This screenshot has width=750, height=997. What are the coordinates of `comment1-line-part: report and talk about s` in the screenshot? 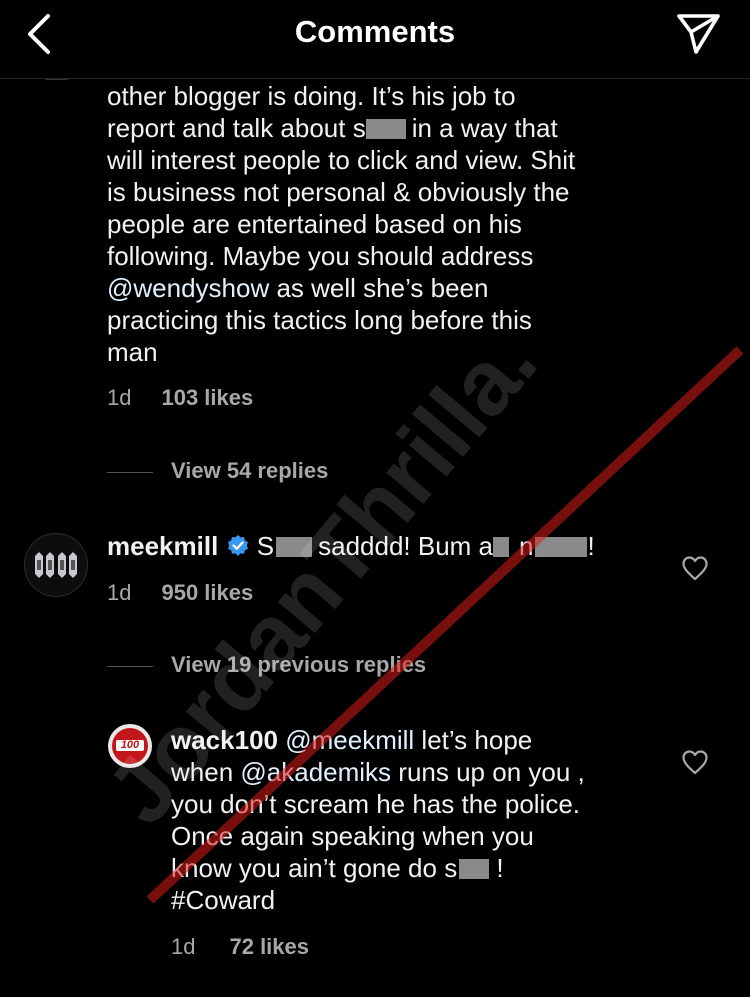 It's located at (236, 128).